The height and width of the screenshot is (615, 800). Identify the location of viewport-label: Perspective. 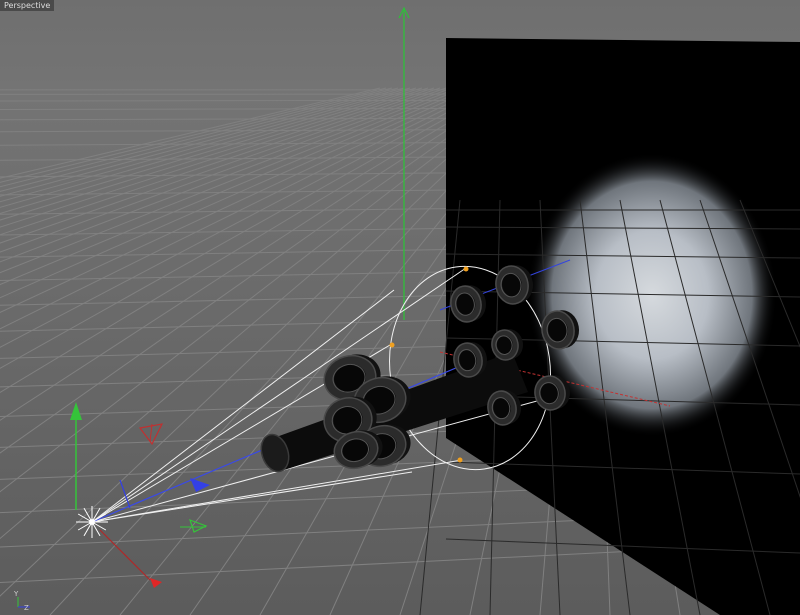
(27, 5).